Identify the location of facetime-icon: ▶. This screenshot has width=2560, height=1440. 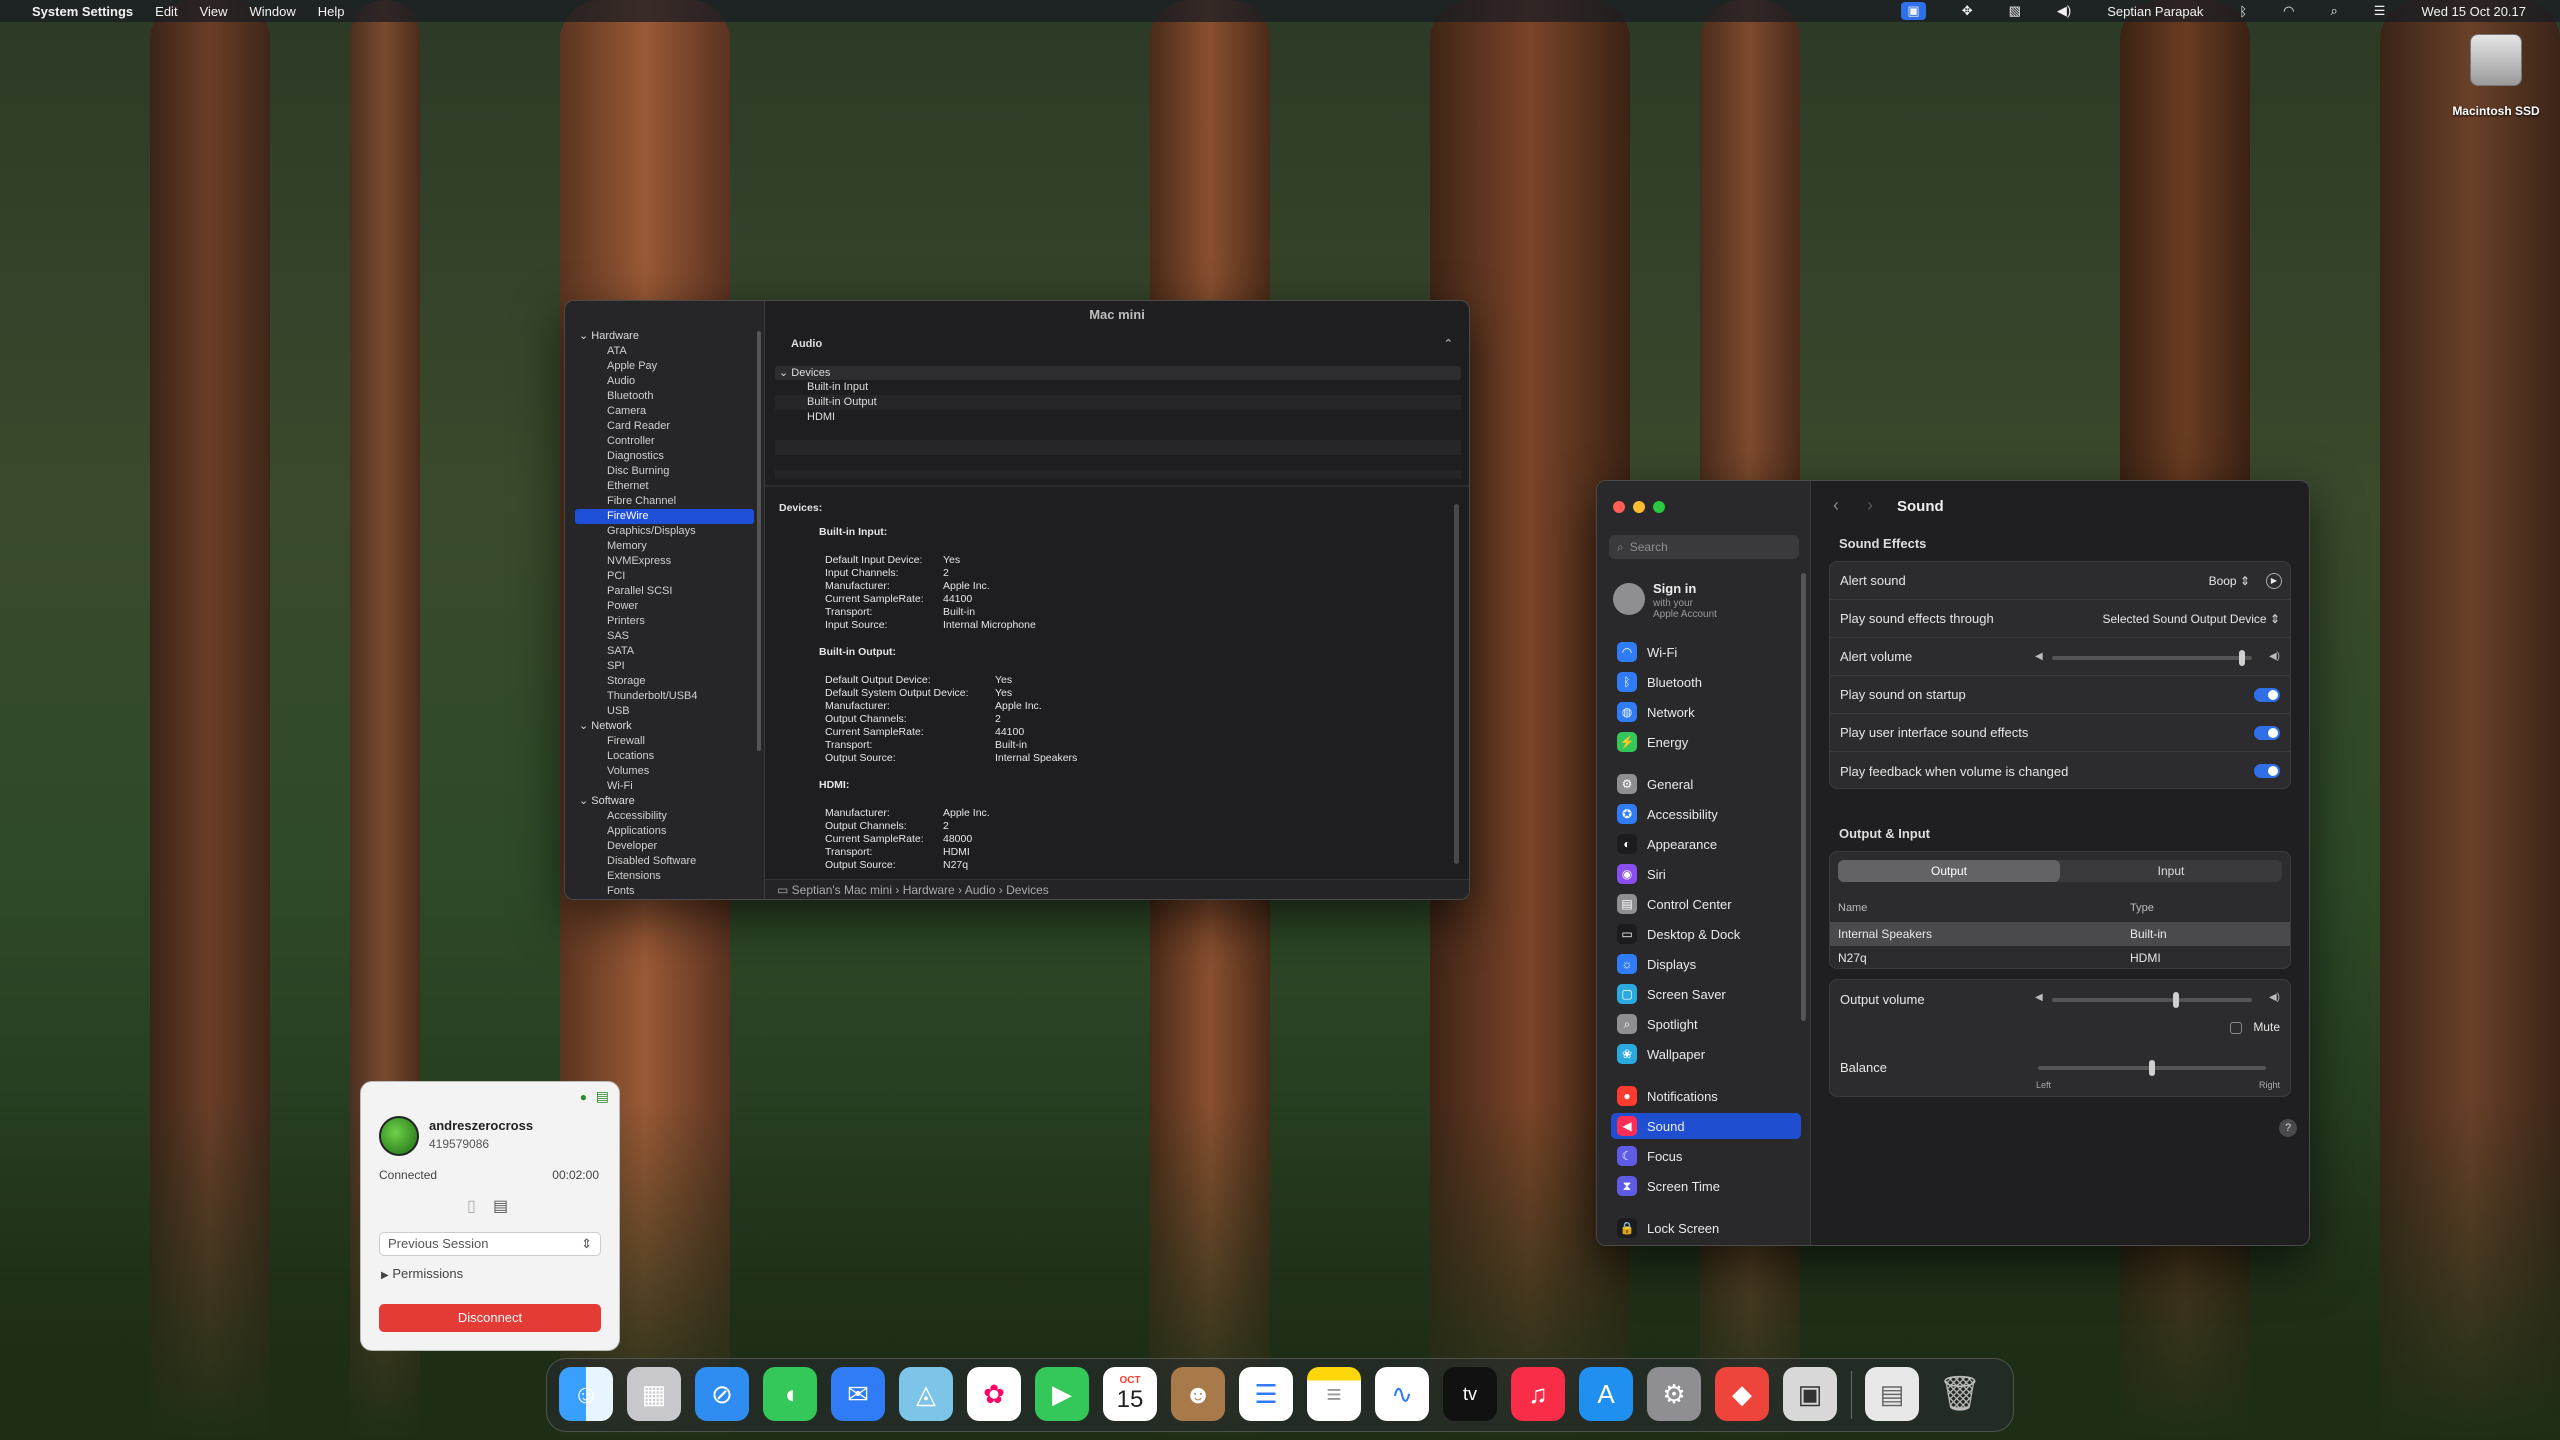
(1062, 1394).